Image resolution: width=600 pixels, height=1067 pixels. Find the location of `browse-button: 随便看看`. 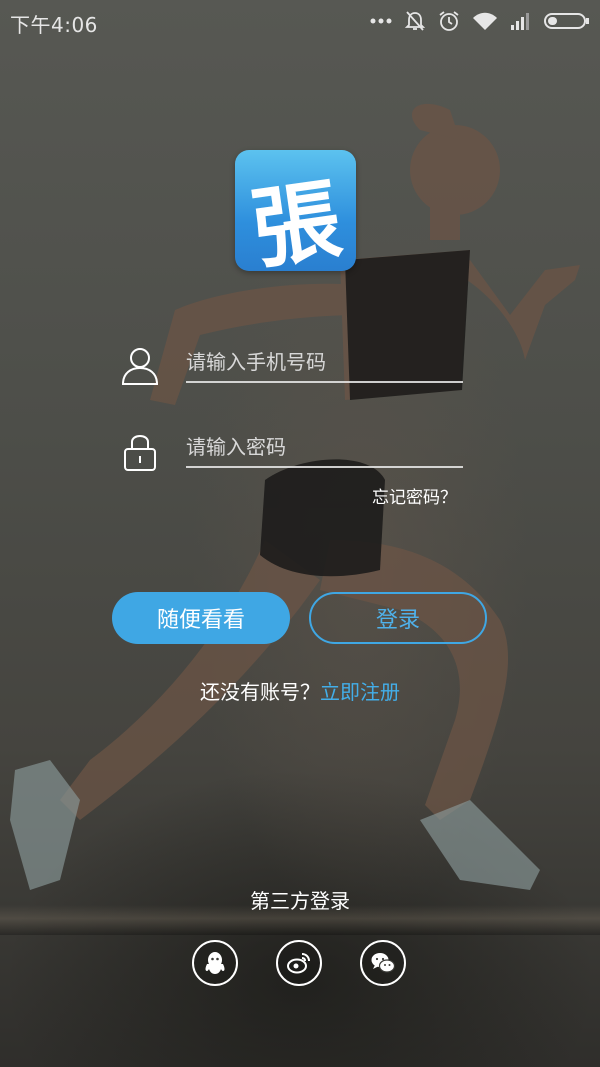

browse-button: 随便看看 is located at coordinates (201, 618).